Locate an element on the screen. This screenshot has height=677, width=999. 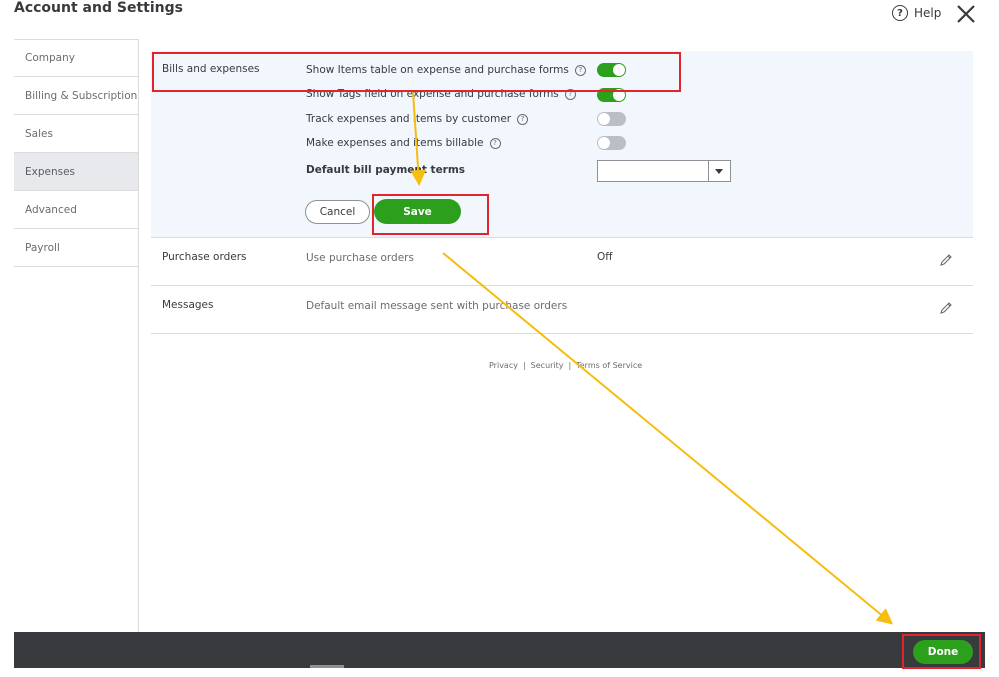
scroll-indicator is located at coordinates (327, 666).